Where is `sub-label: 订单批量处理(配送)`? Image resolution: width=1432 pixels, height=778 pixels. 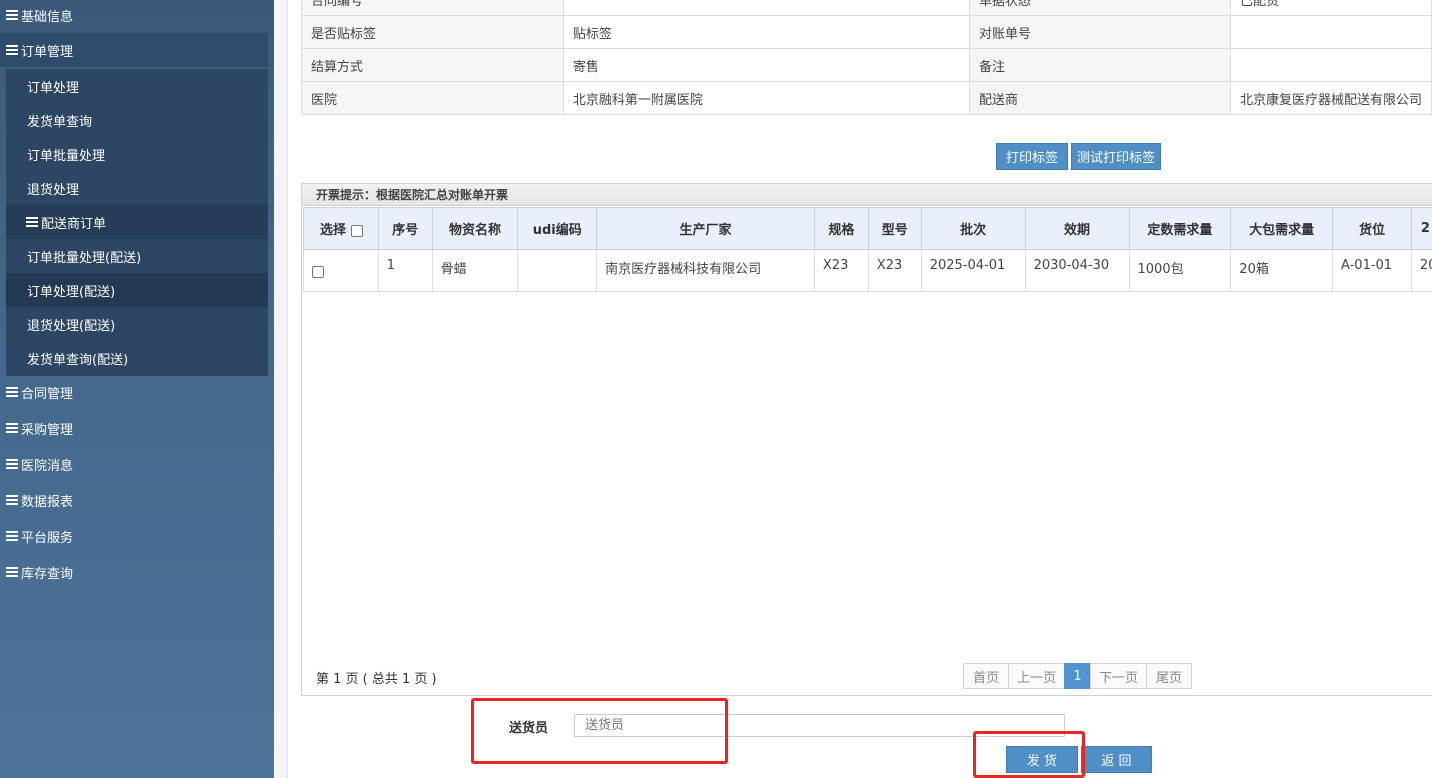 sub-label: 订单批量处理(配送) is located at coordinates (84, 258).